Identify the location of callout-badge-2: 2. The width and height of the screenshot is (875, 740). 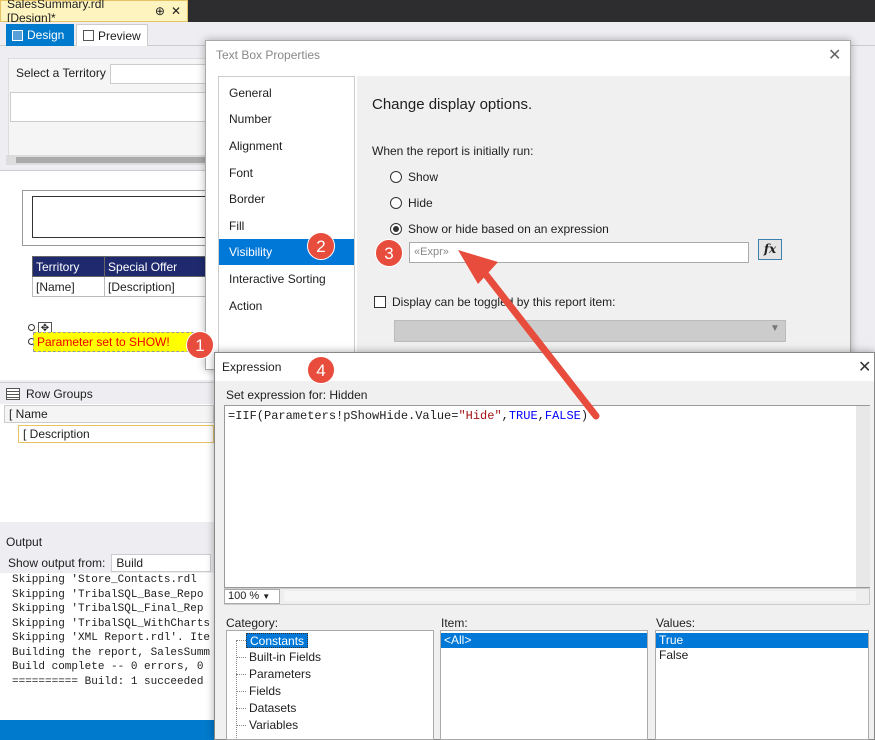
(321, 246).